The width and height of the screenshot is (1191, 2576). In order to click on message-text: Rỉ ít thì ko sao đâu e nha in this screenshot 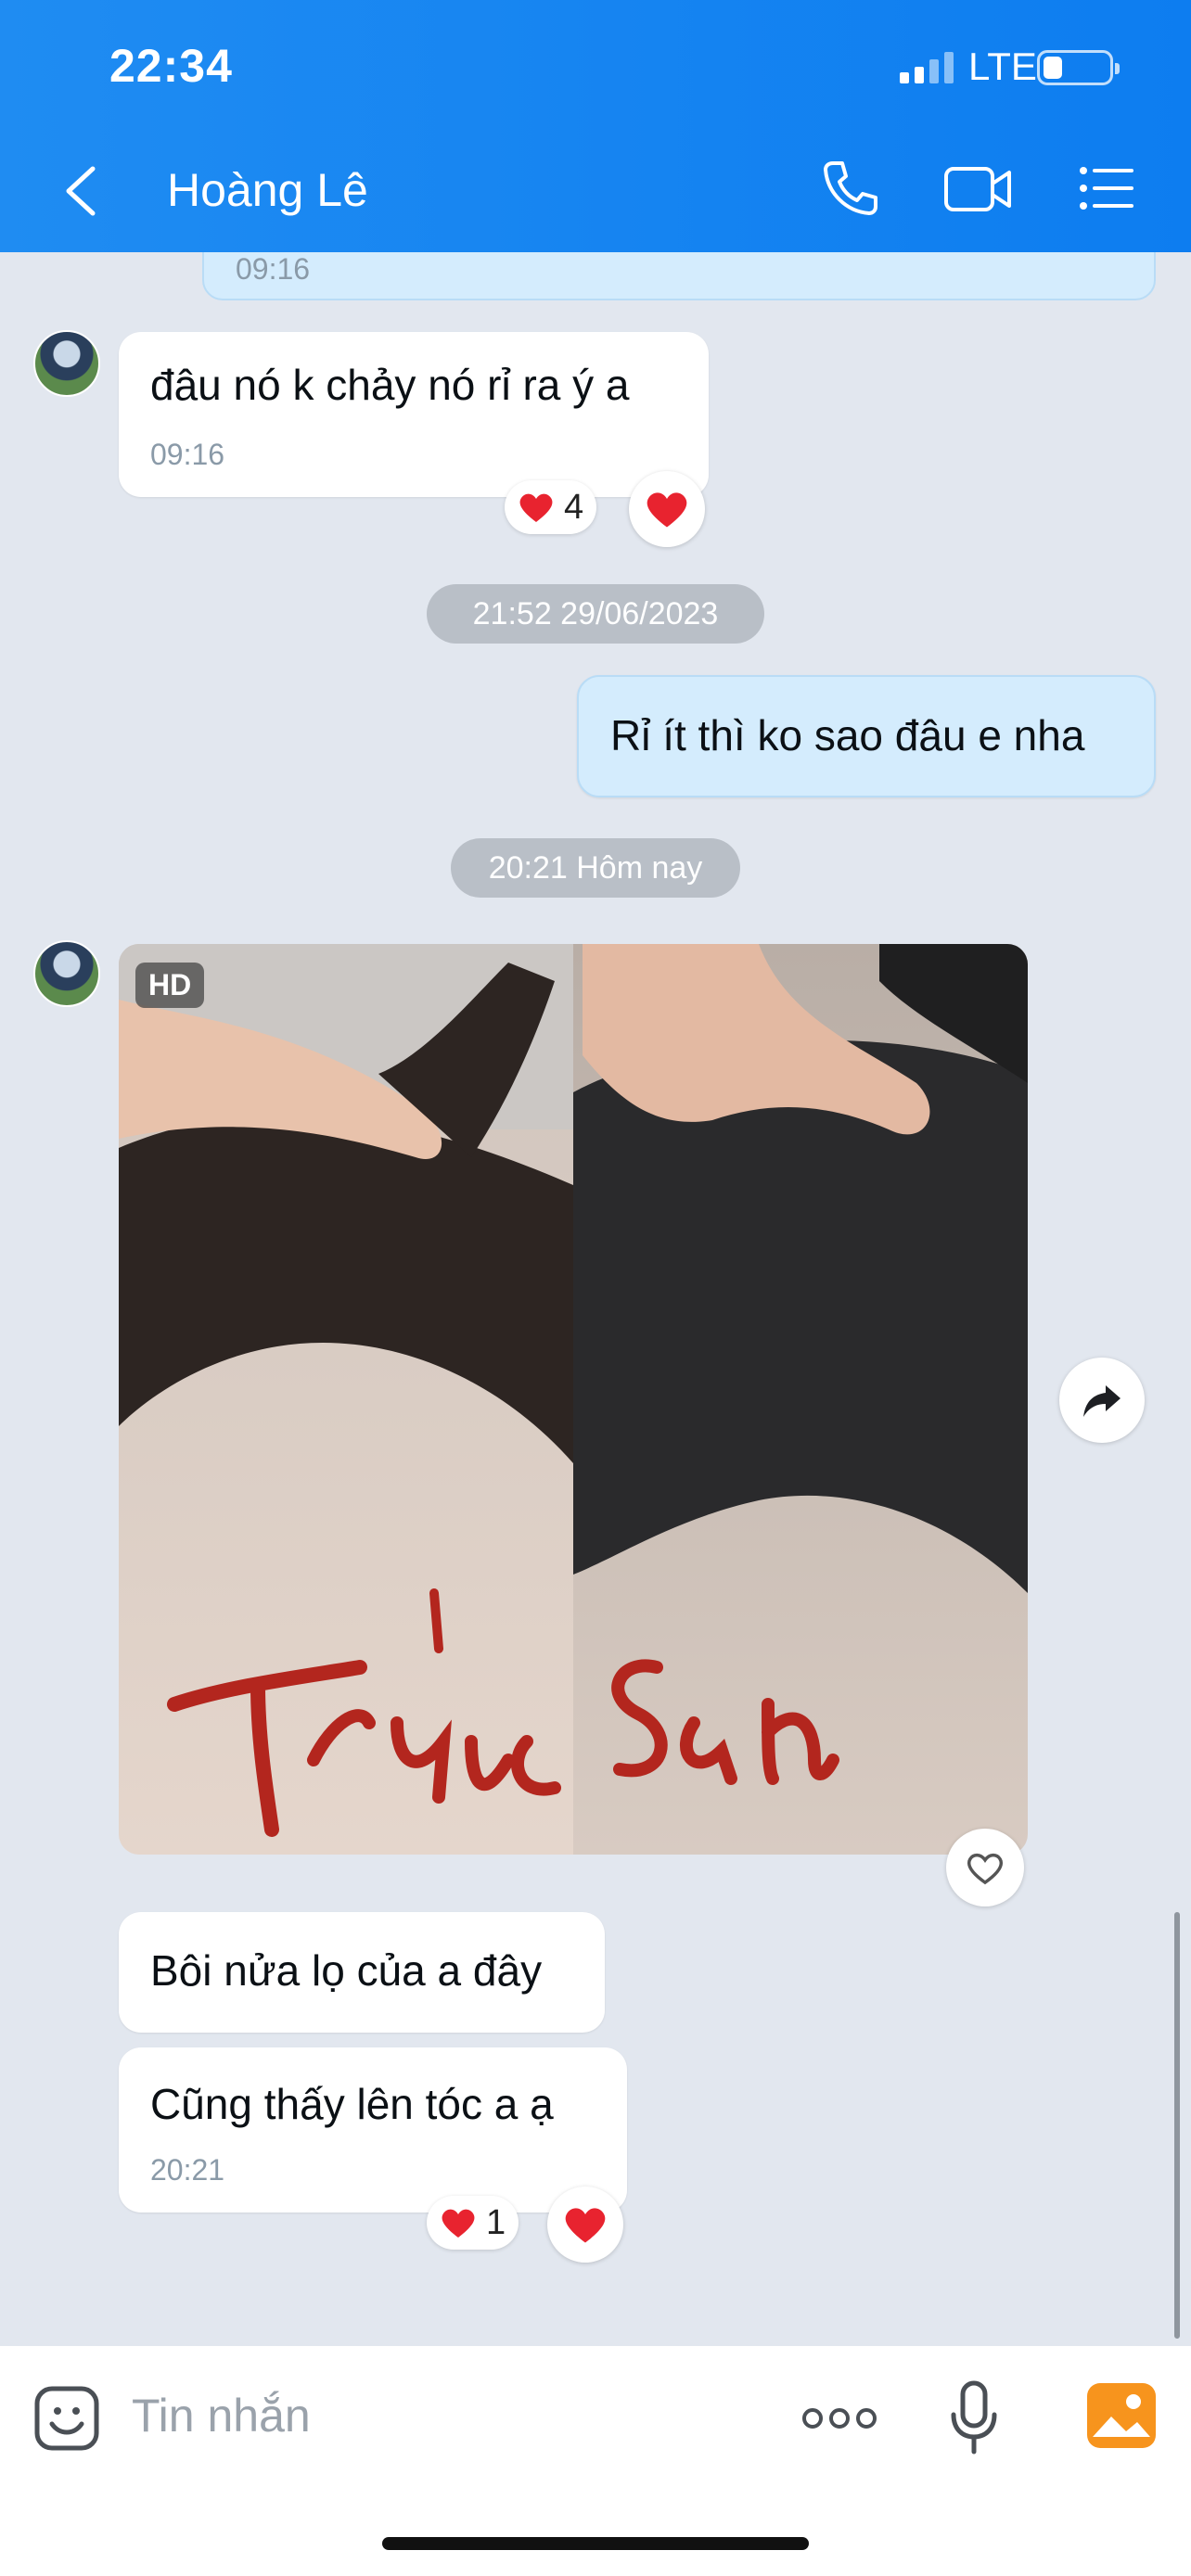, I will do `click(847, 735)`.